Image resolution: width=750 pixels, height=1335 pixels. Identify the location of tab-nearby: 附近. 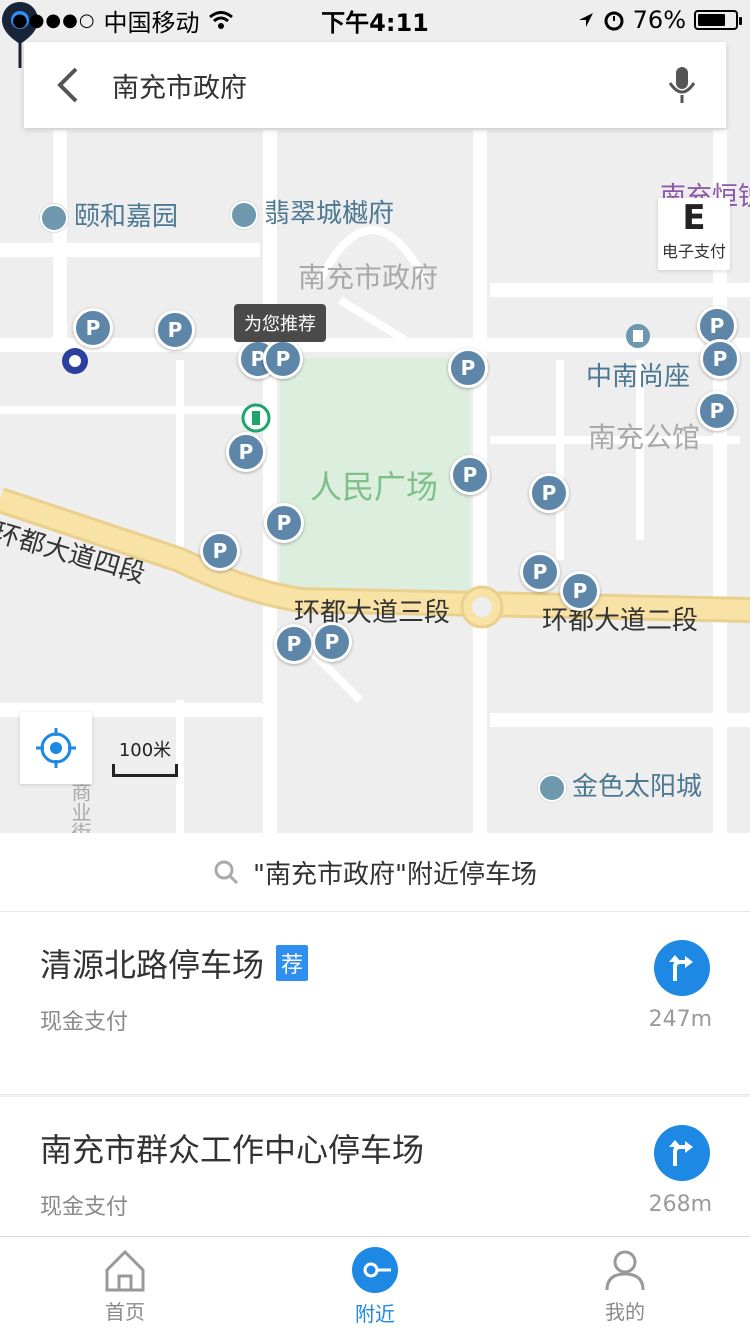
(375, 1286).